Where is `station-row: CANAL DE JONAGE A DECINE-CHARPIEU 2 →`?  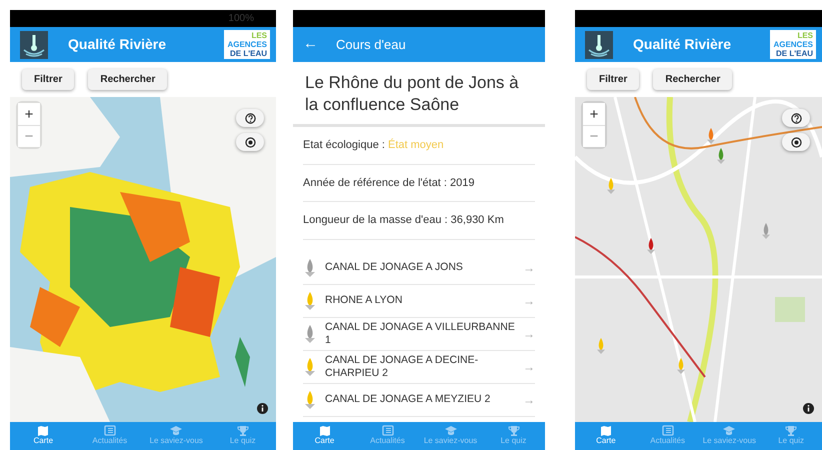
station-row: CANAL DE JONAGE A DECINE-CHARPIEU 2 → is located at coordinates (419, 367).